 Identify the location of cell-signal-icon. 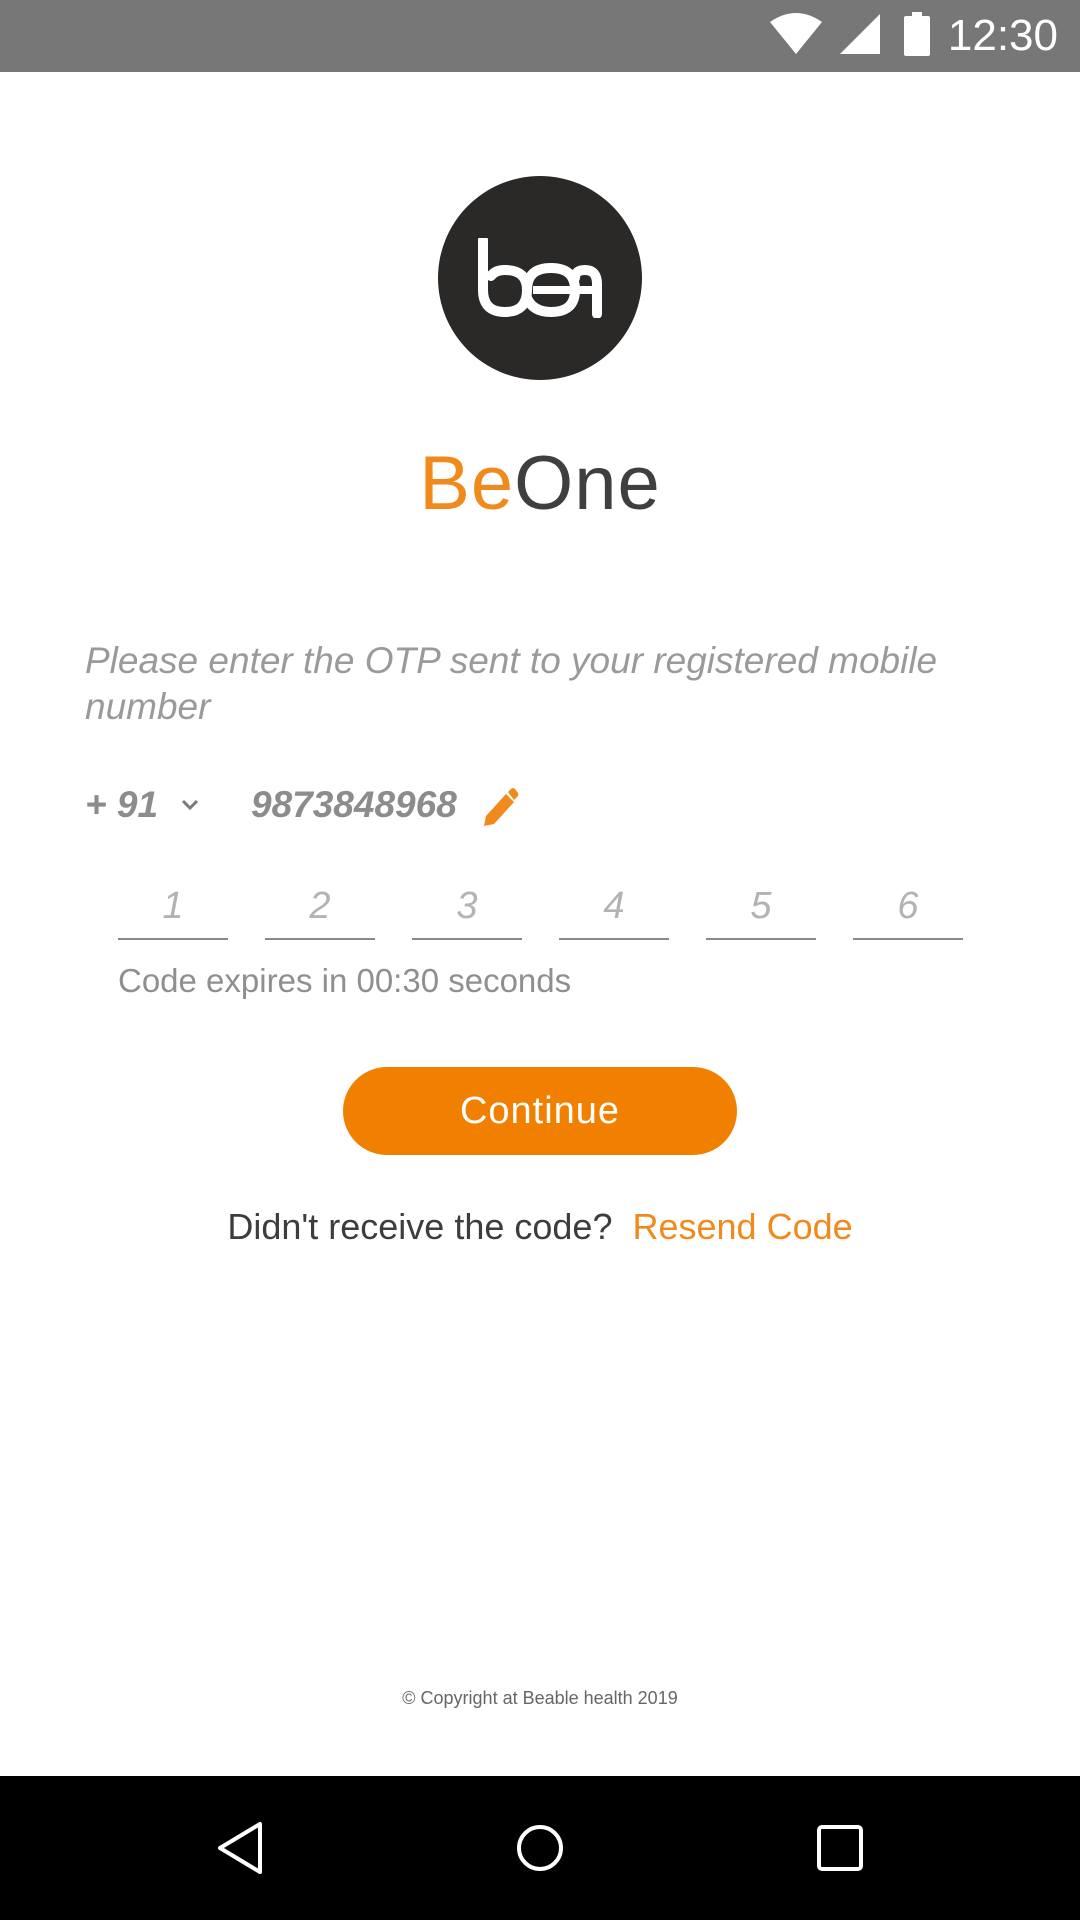
(860, 36).